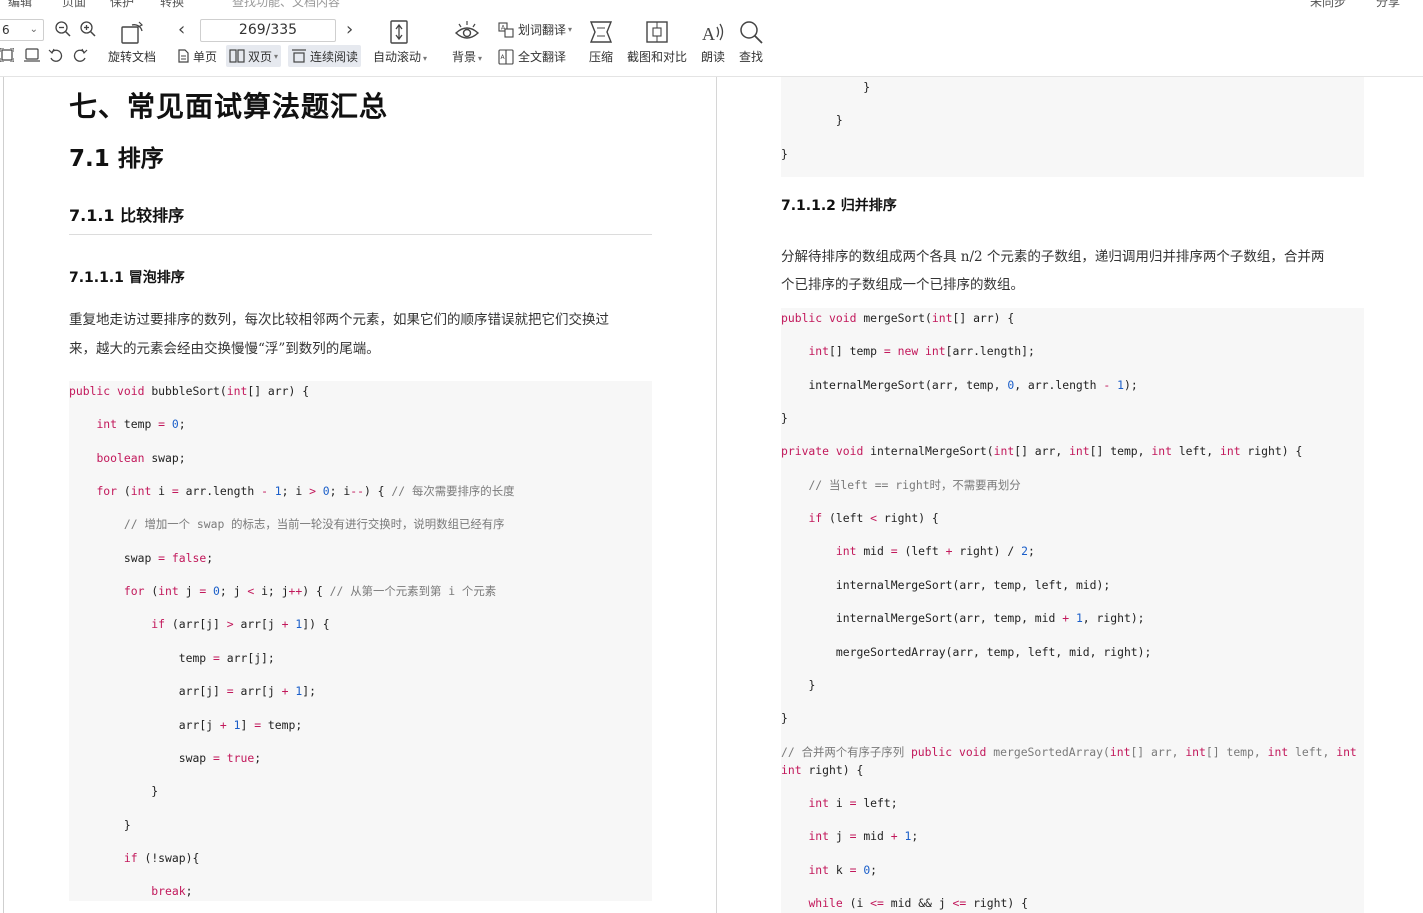 The height and width of the screenshot is (913, 1423). I want to click on code-line: temp = arr[j];, so click(226, 658).